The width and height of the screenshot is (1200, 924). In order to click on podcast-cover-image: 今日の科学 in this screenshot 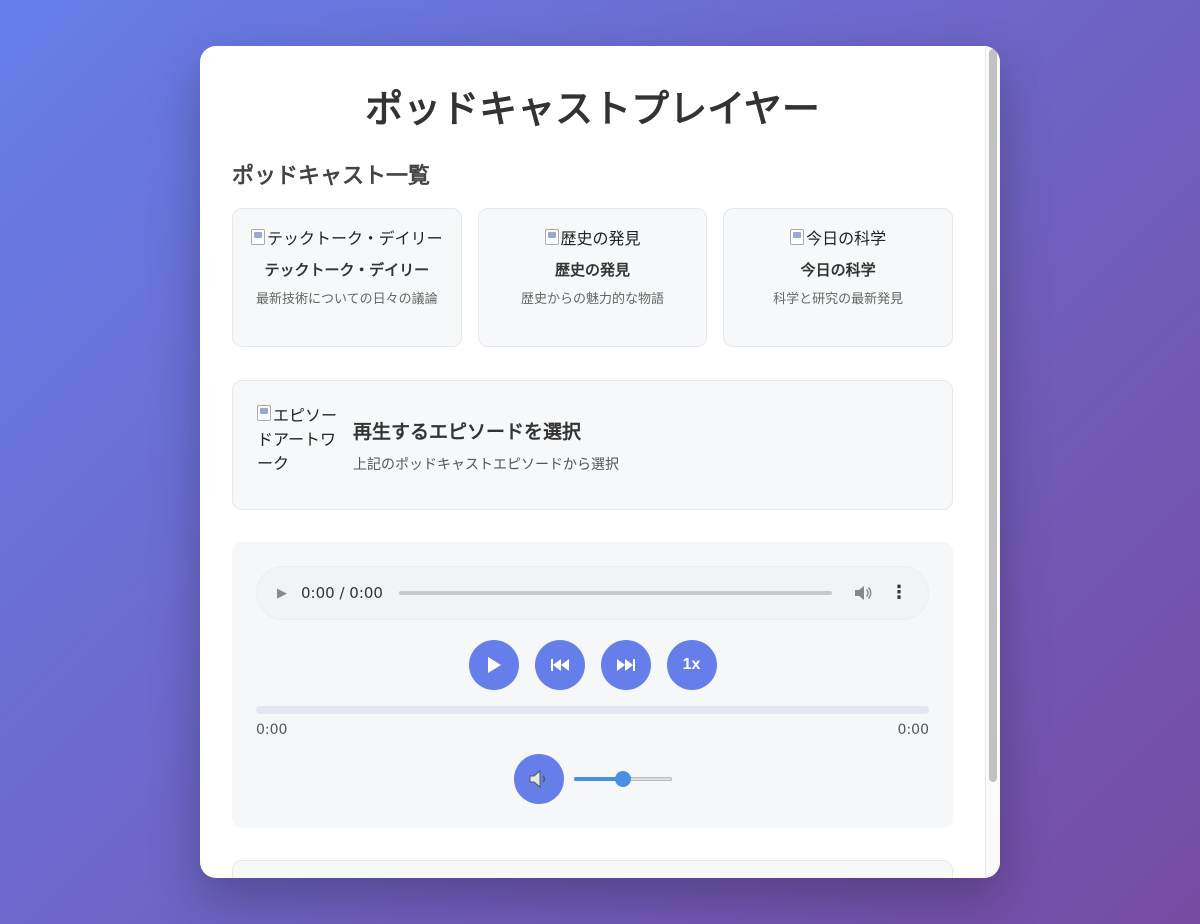, I will do `click(838, 237)`.